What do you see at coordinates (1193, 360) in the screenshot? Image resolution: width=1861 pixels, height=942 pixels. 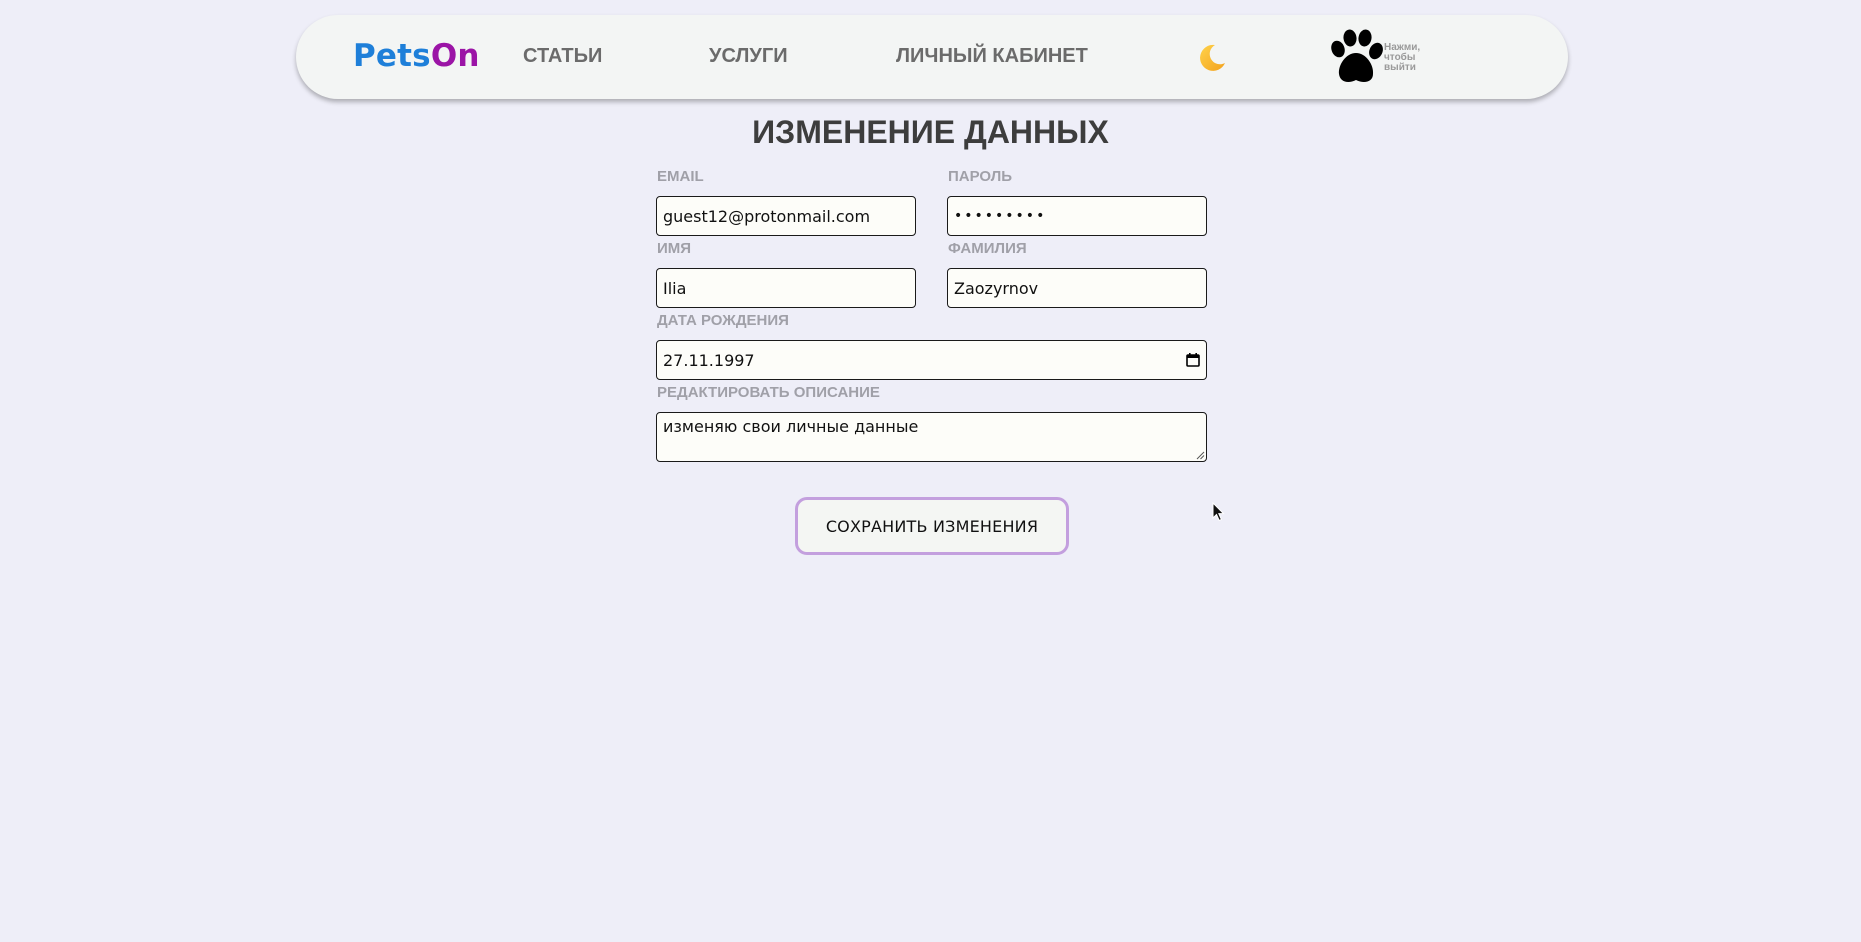 I see `calendar-icon` at bounding box center [1193, 360].